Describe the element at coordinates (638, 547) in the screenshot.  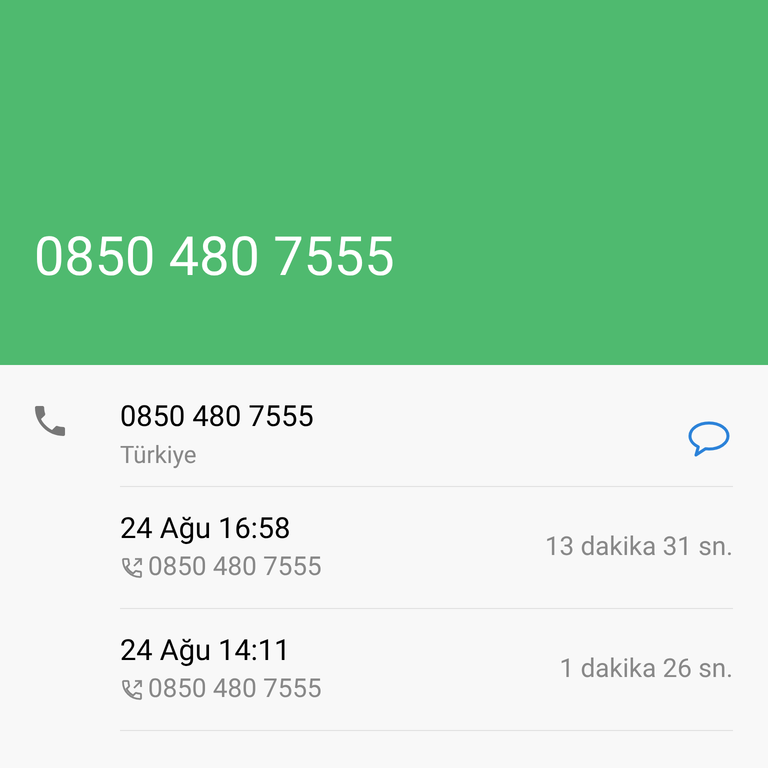
I see `call-duration: 13 dakika 31 sn.` at that location.